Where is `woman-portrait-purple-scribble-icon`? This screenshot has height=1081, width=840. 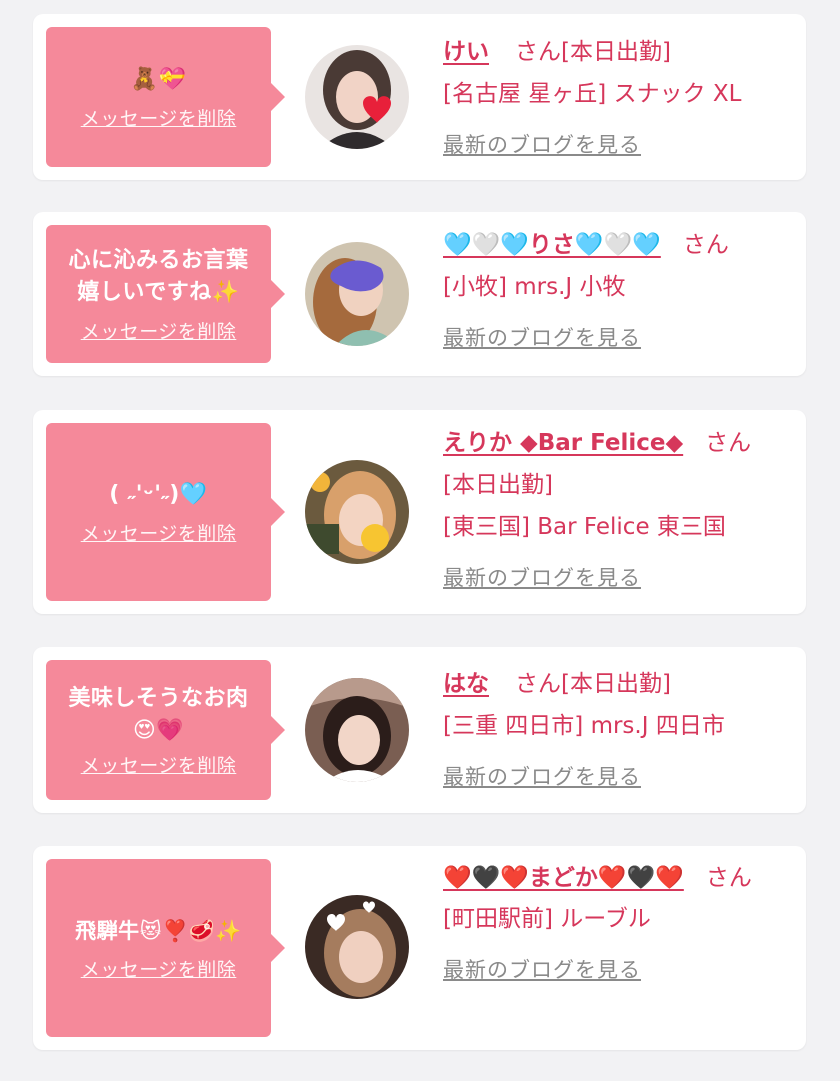 woman-portrait-purple-scribble-icon is located at coordinates (357, 294).